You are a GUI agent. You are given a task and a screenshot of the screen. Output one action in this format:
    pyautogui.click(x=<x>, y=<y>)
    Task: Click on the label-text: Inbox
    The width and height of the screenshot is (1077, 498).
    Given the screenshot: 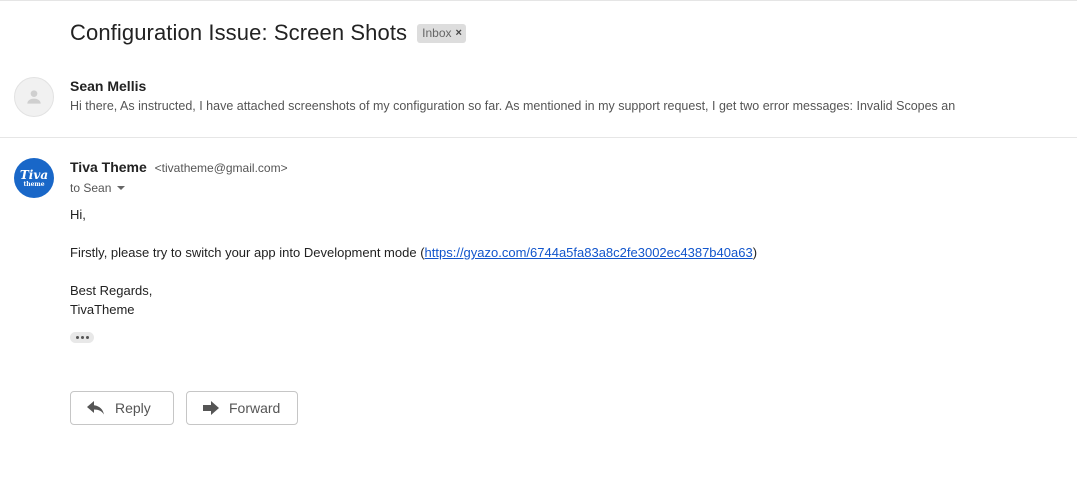 What is the action you would take?
    pyautogui.click(x=437, y=33)
    